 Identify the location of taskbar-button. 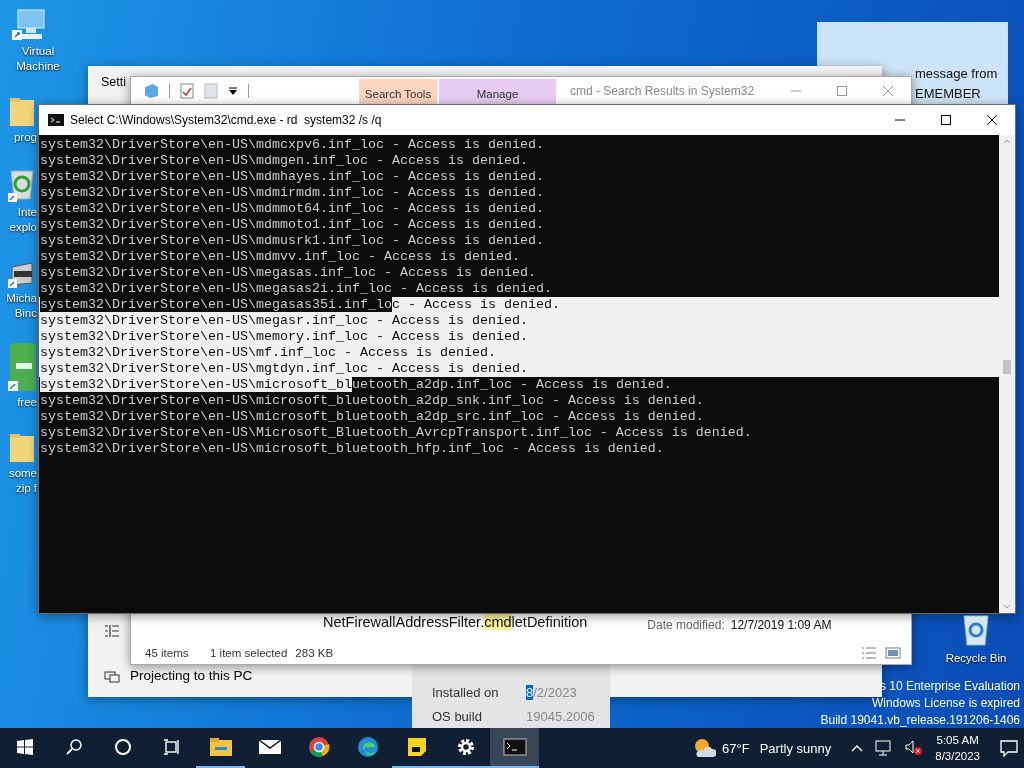
(514, 748).